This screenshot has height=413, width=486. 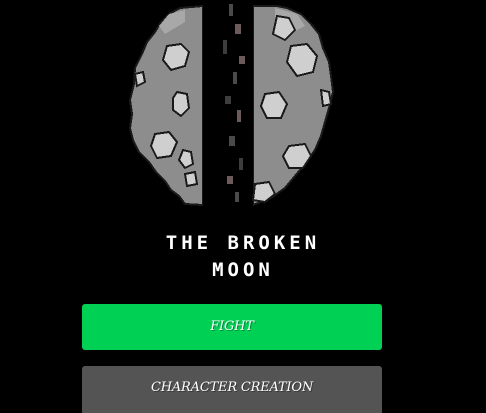 I want to click on fight-button: FIGHT, so click(x=232, y=327).